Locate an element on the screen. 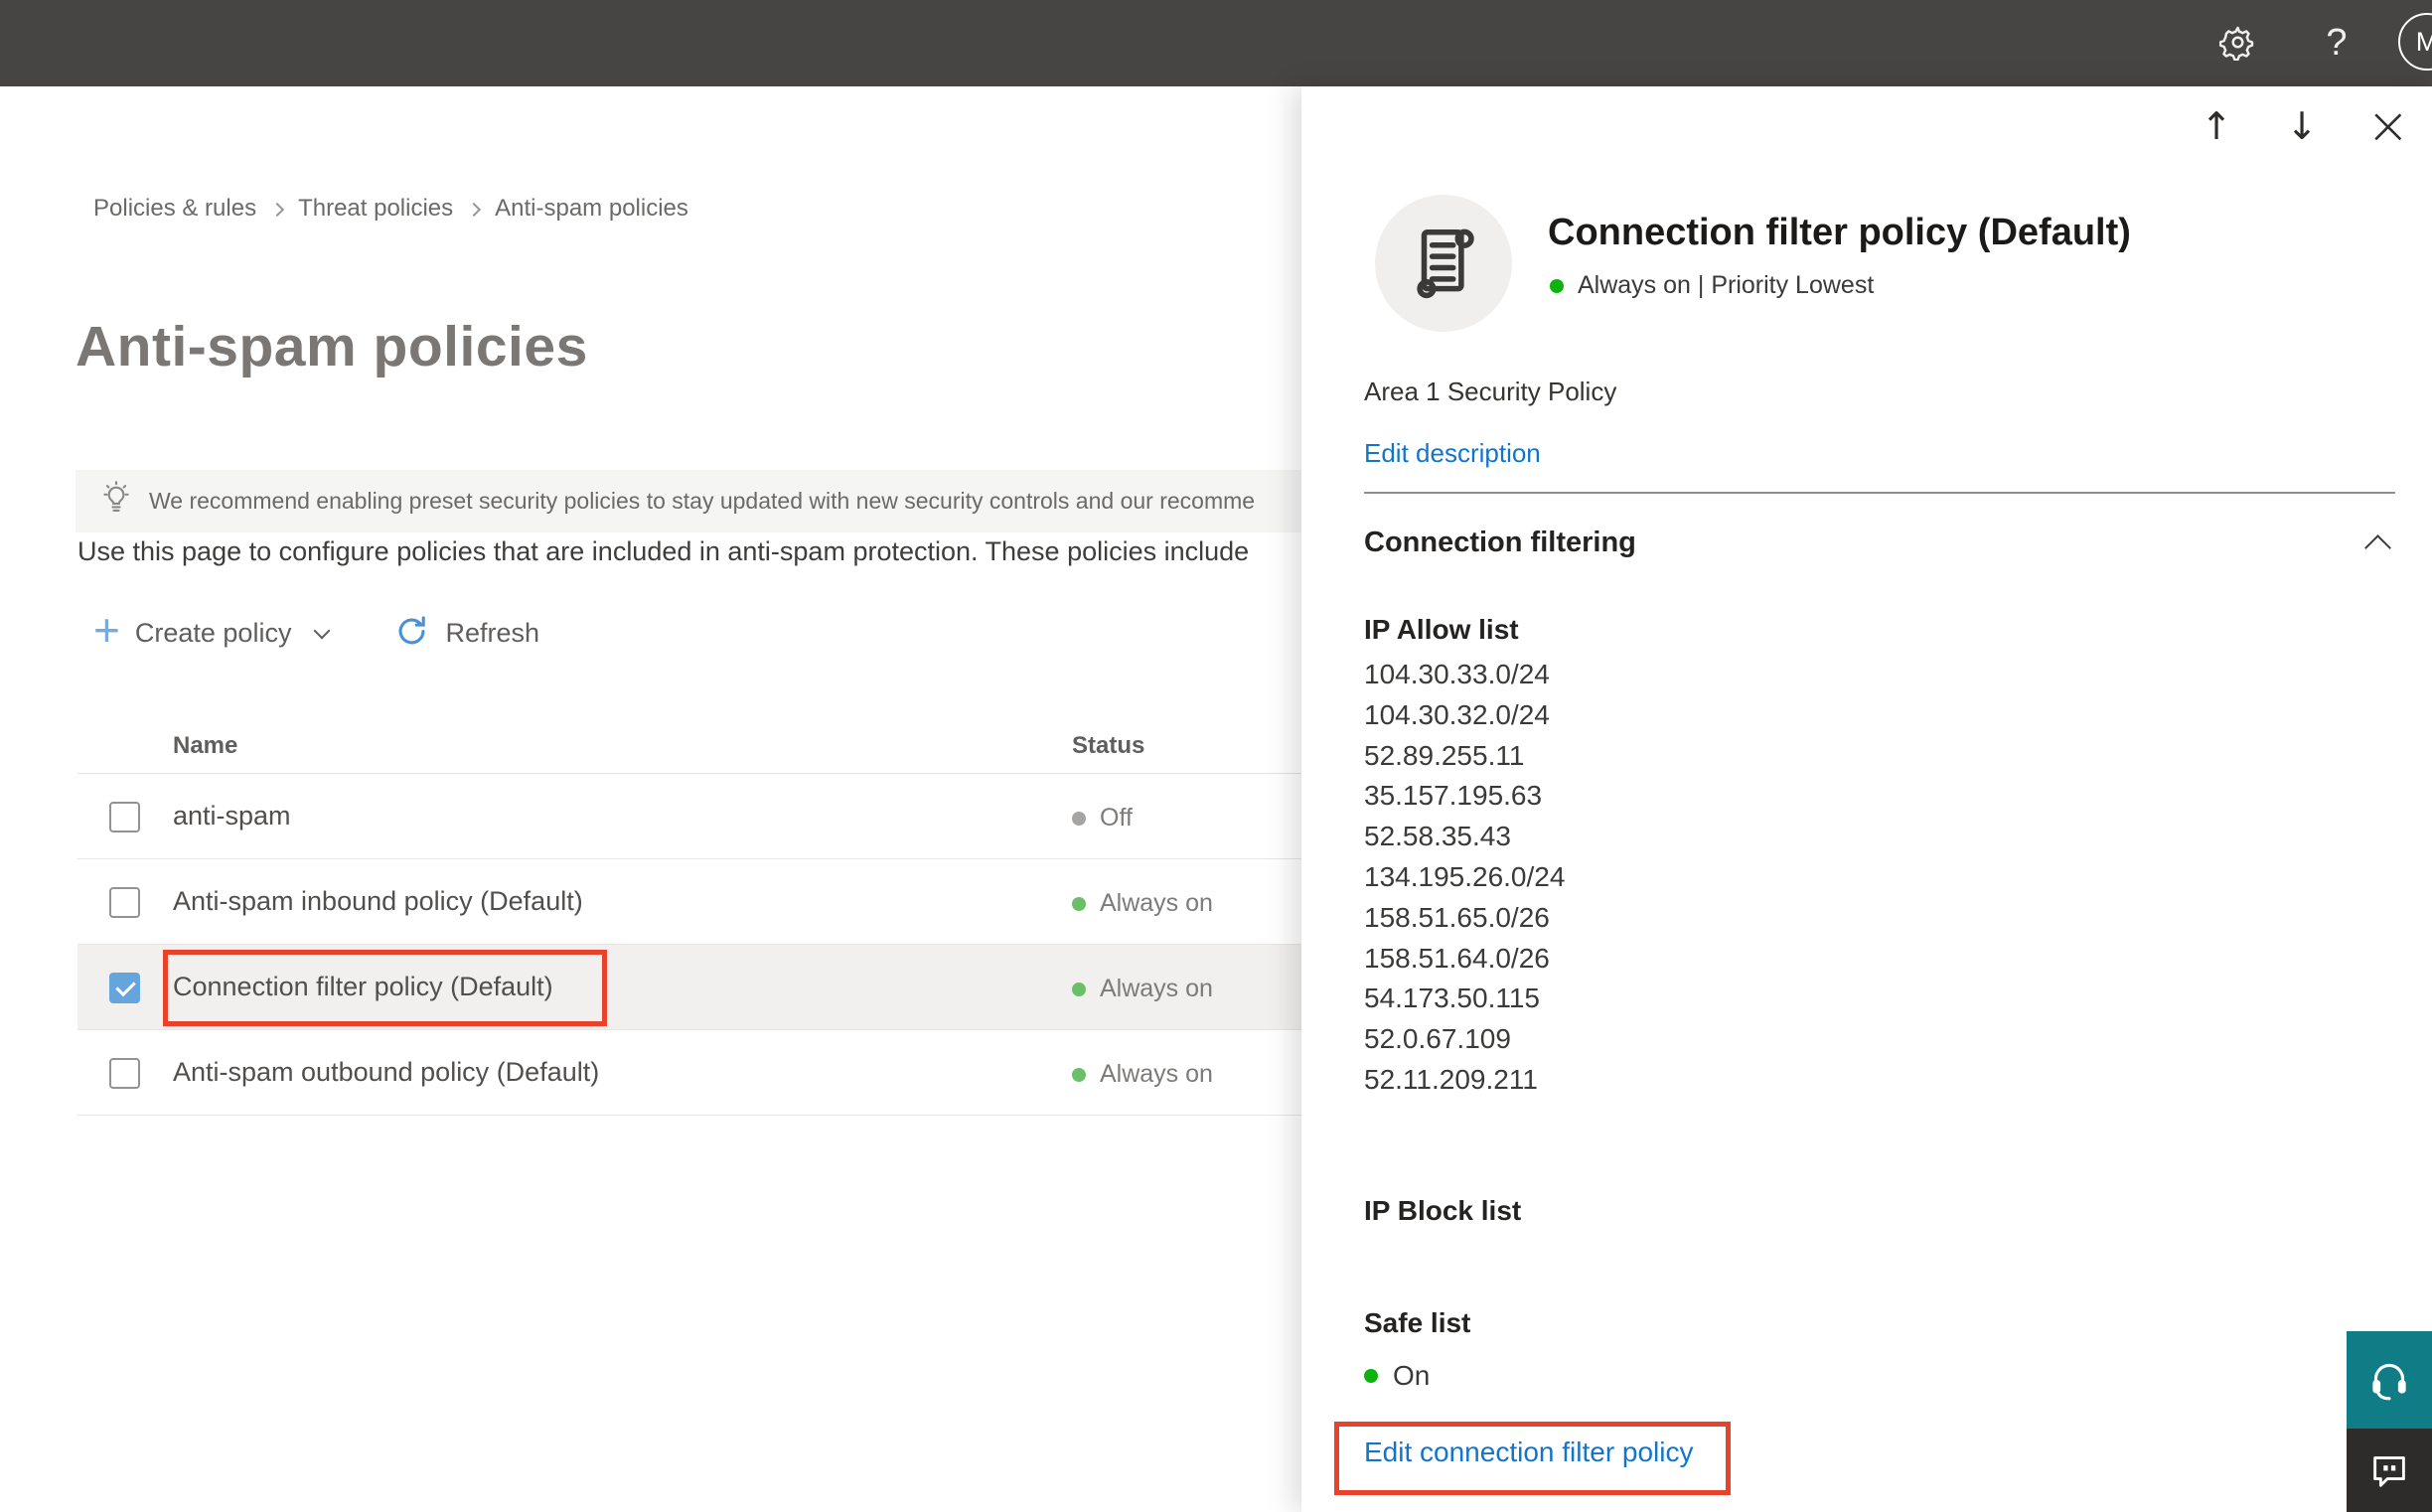  ip-allow-list-label: IP Allow list is located at coordinates (1441, 629).